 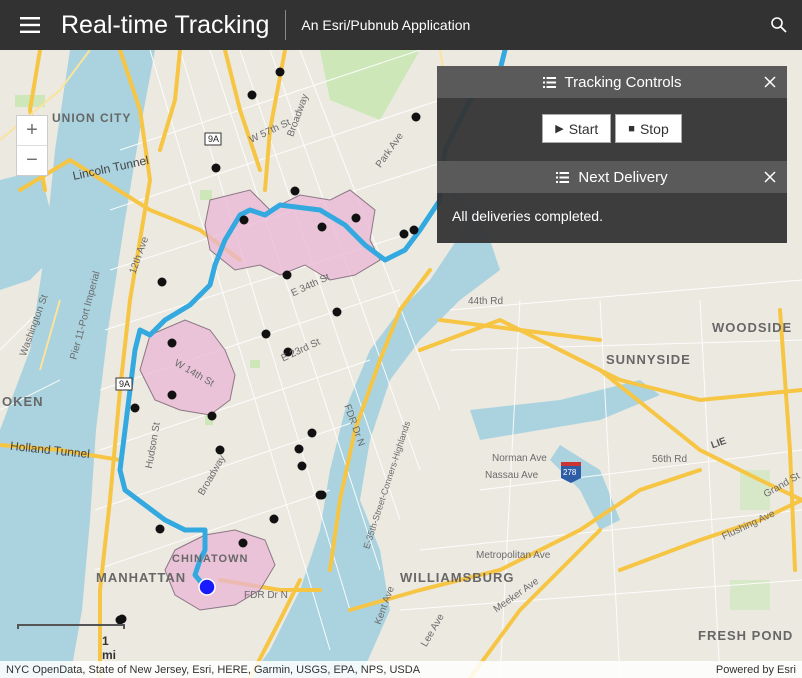 What do you see at coordinates (670, 459) in the screenshot?
I see `label-56th-rd: 56th Rd` at bounding box center [670, 459].